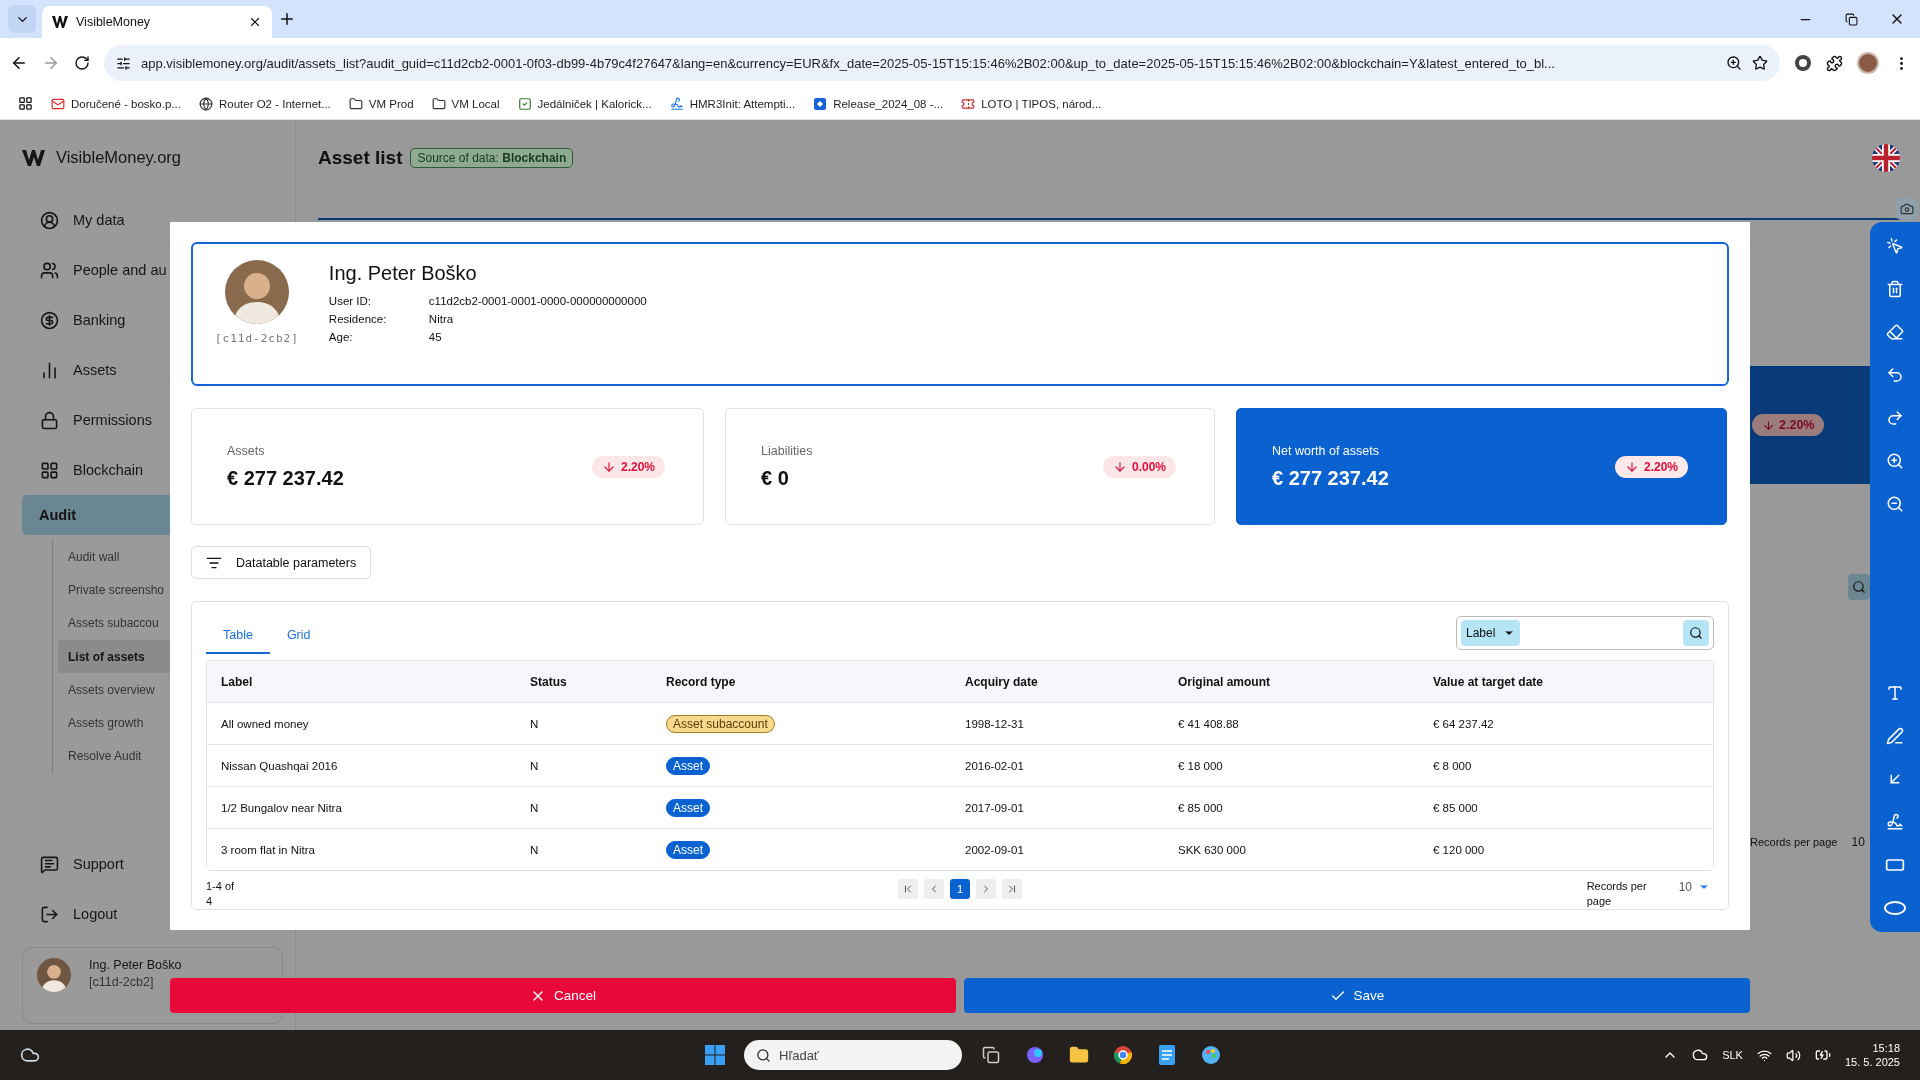 The height and width of the screenshot is (1080, 1920). What do you see at coordinates (151, 270) in the screenshot?
I see `nav-item: People and au` at bounding box center [151, 270].